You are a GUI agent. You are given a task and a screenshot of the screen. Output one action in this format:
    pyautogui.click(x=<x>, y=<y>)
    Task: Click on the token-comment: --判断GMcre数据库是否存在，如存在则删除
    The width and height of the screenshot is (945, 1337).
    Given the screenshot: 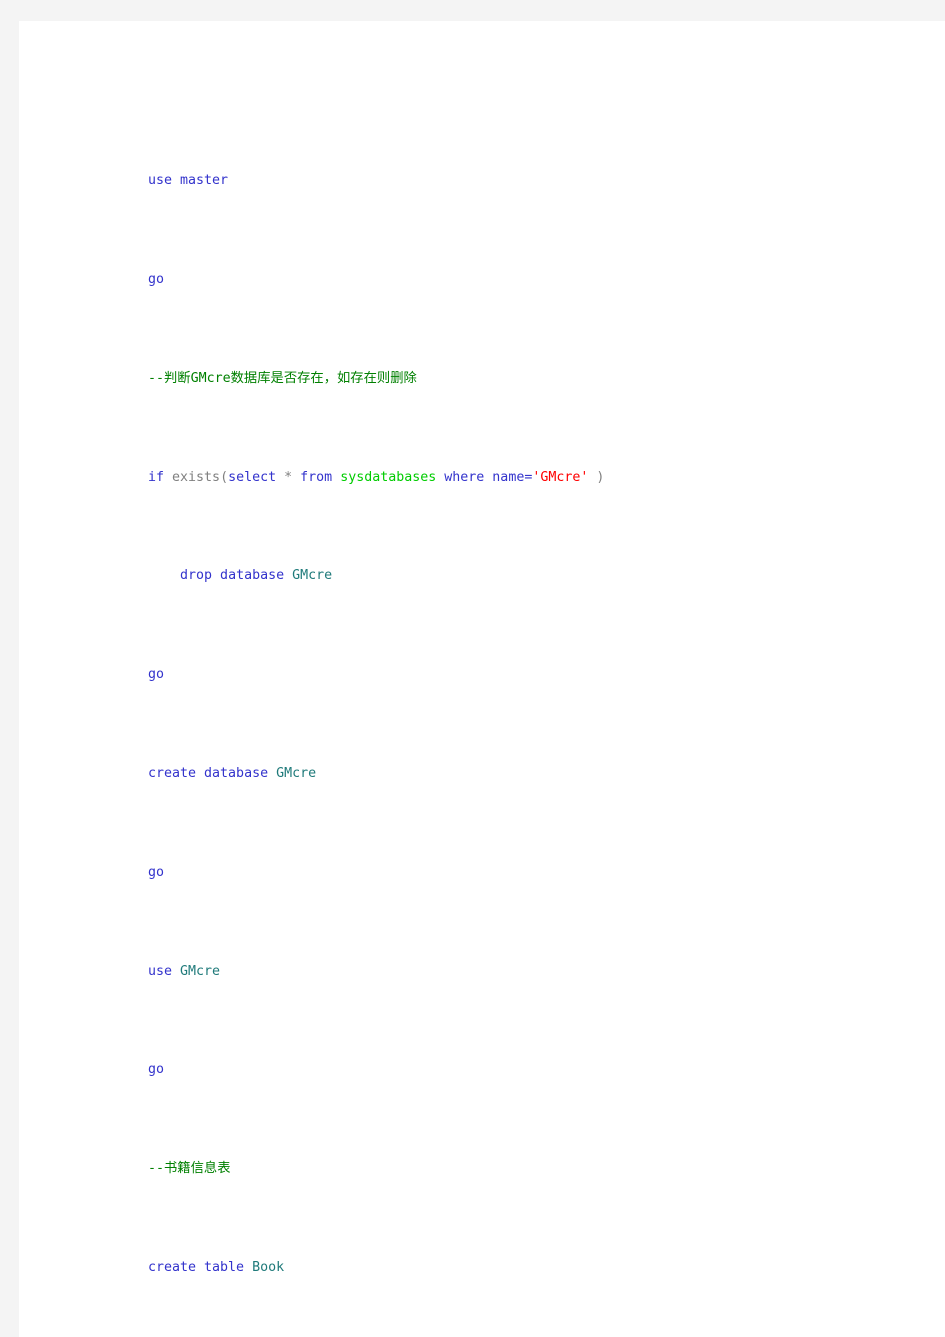 What is the action you would take?
    pyautogui.click(x=282, y=378)
    